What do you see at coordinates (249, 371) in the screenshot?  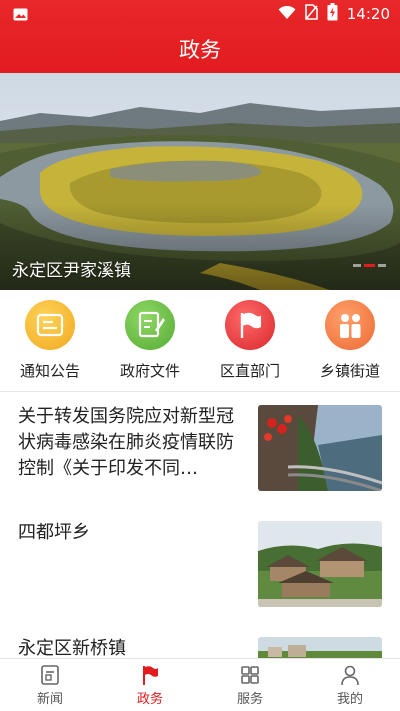 I see `quick-nav-label: 区直部门` at bounding box center [249, 371].